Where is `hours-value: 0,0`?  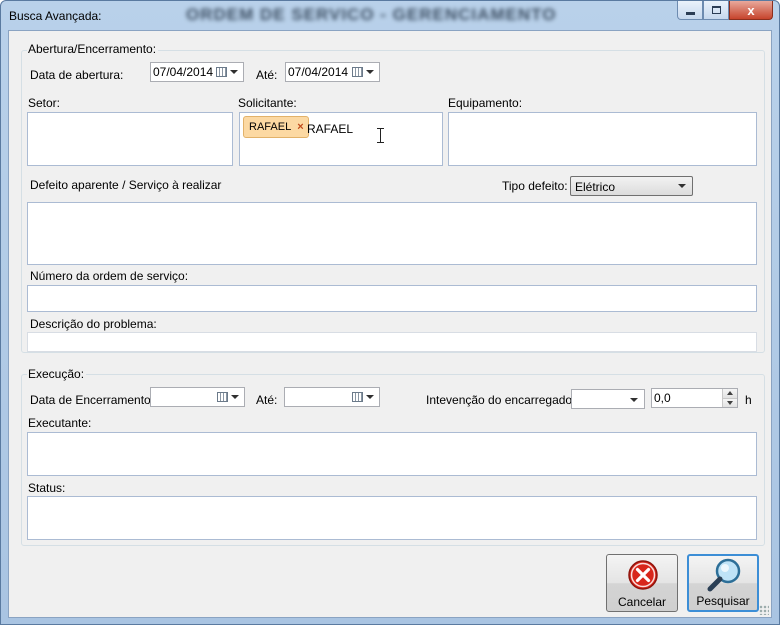
hours-value: 0,0 is located at coordinates (662, 398).